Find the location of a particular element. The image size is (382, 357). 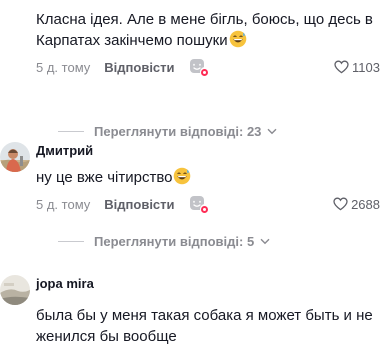

view-replies-button: Переглянути відповіді: 5 is located at coordinates (164, 241).